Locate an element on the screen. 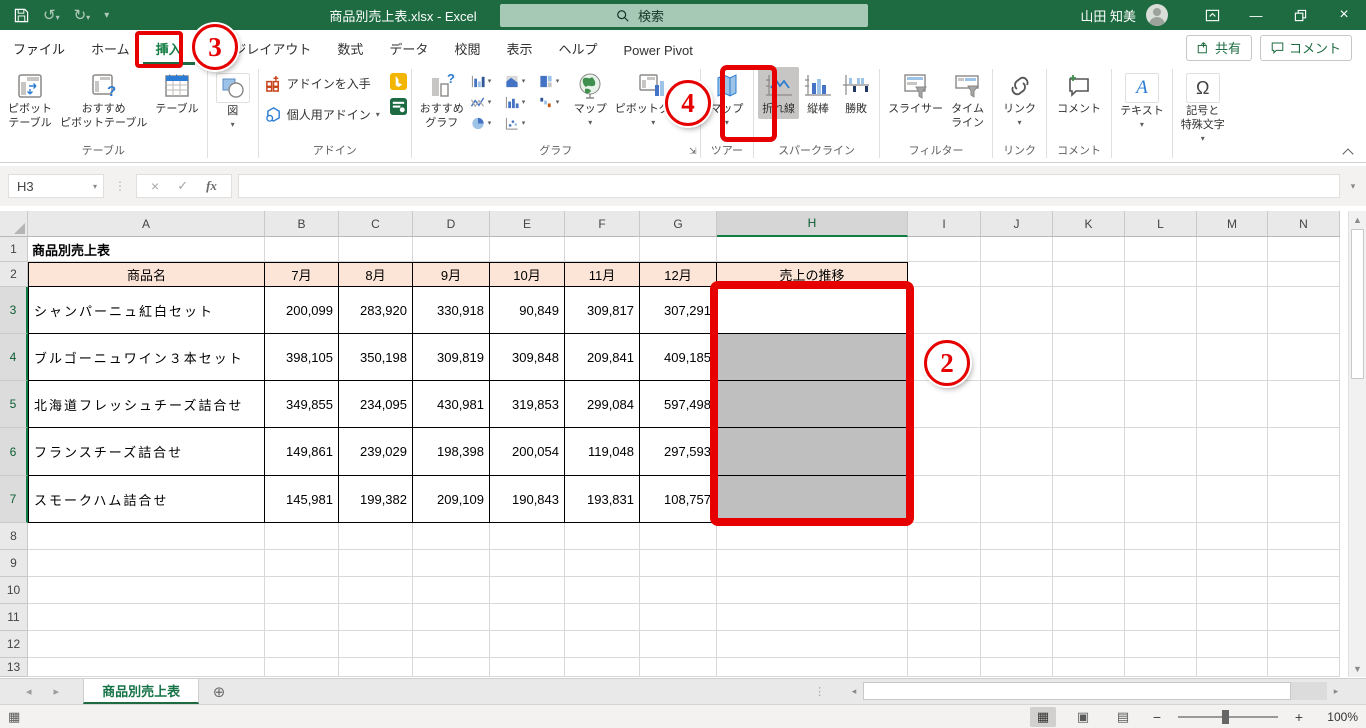 This screenshot has height=728, width=1366. cell-G3: 307,291 is located at coordinates (678, 310).